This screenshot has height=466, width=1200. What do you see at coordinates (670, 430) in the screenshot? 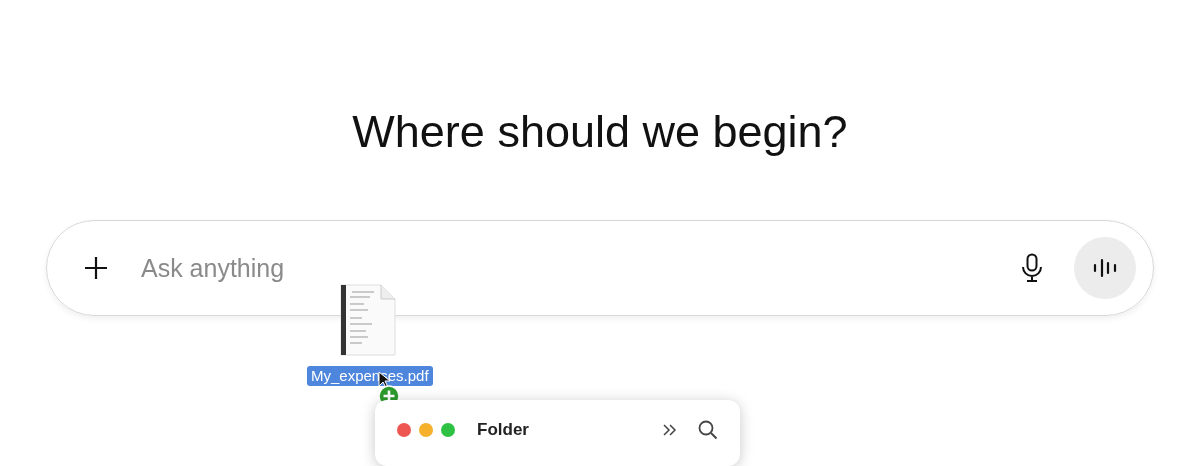
I see `double-chevron-icon` at bounding box center [670, 430].